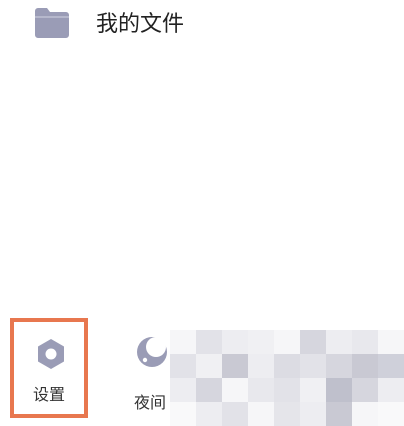  What do you see at coordinates (52, 23) in the screenshot?
I see `folder-icon` at bounding box center [52, 23].